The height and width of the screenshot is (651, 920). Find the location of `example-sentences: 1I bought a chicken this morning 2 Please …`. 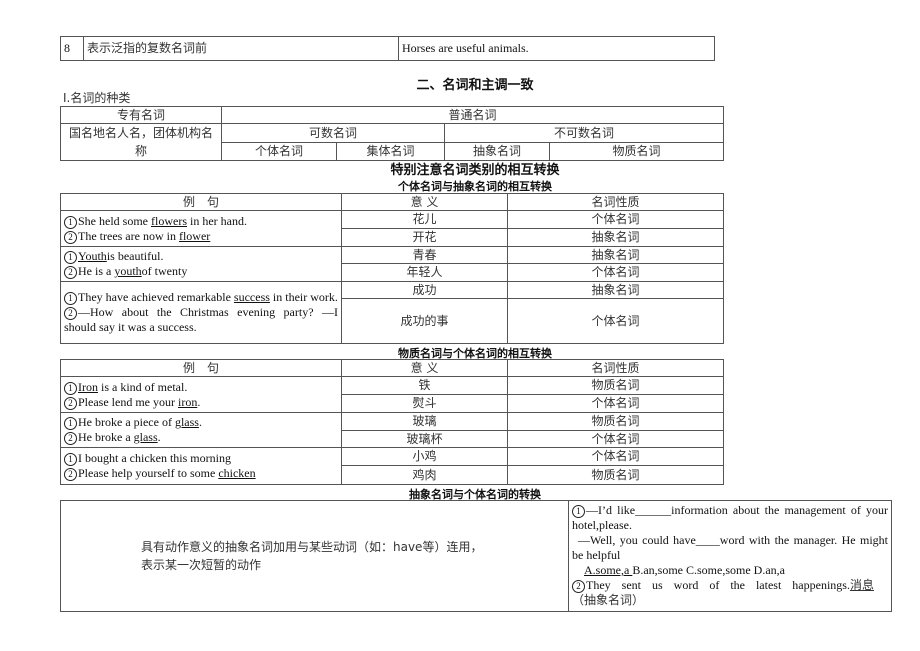

example-sentences: 1I bought a chicken this morning 2 Please … is located at coordinates (201, 466).